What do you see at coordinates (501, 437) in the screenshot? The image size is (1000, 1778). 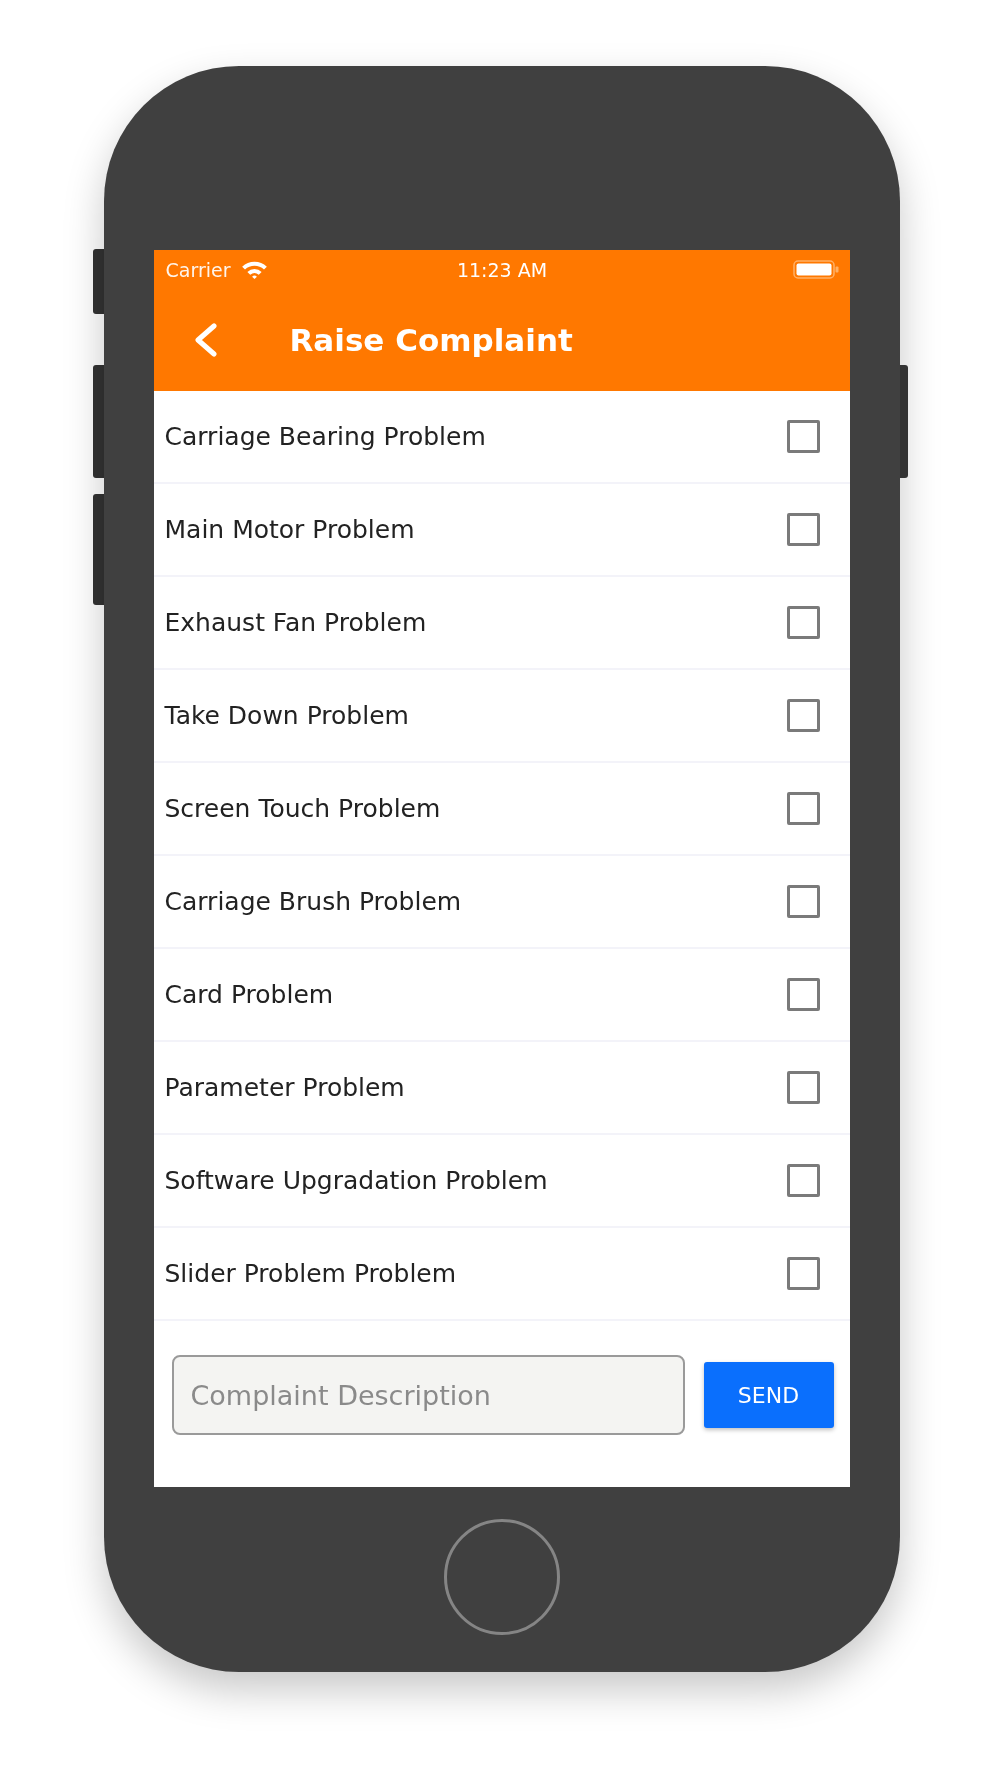 I see `complaint-row: Carriage Bearing Problem` at bounding box center [501, 437].